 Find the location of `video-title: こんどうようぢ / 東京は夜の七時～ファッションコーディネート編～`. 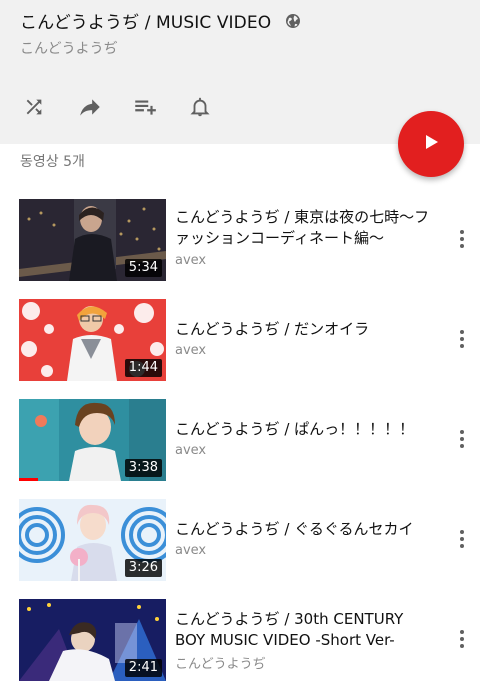

video-title: こんどうようぢ / 東京は夜の七時～ファッションコーディネート編～ is located at coordinates (302, 228).